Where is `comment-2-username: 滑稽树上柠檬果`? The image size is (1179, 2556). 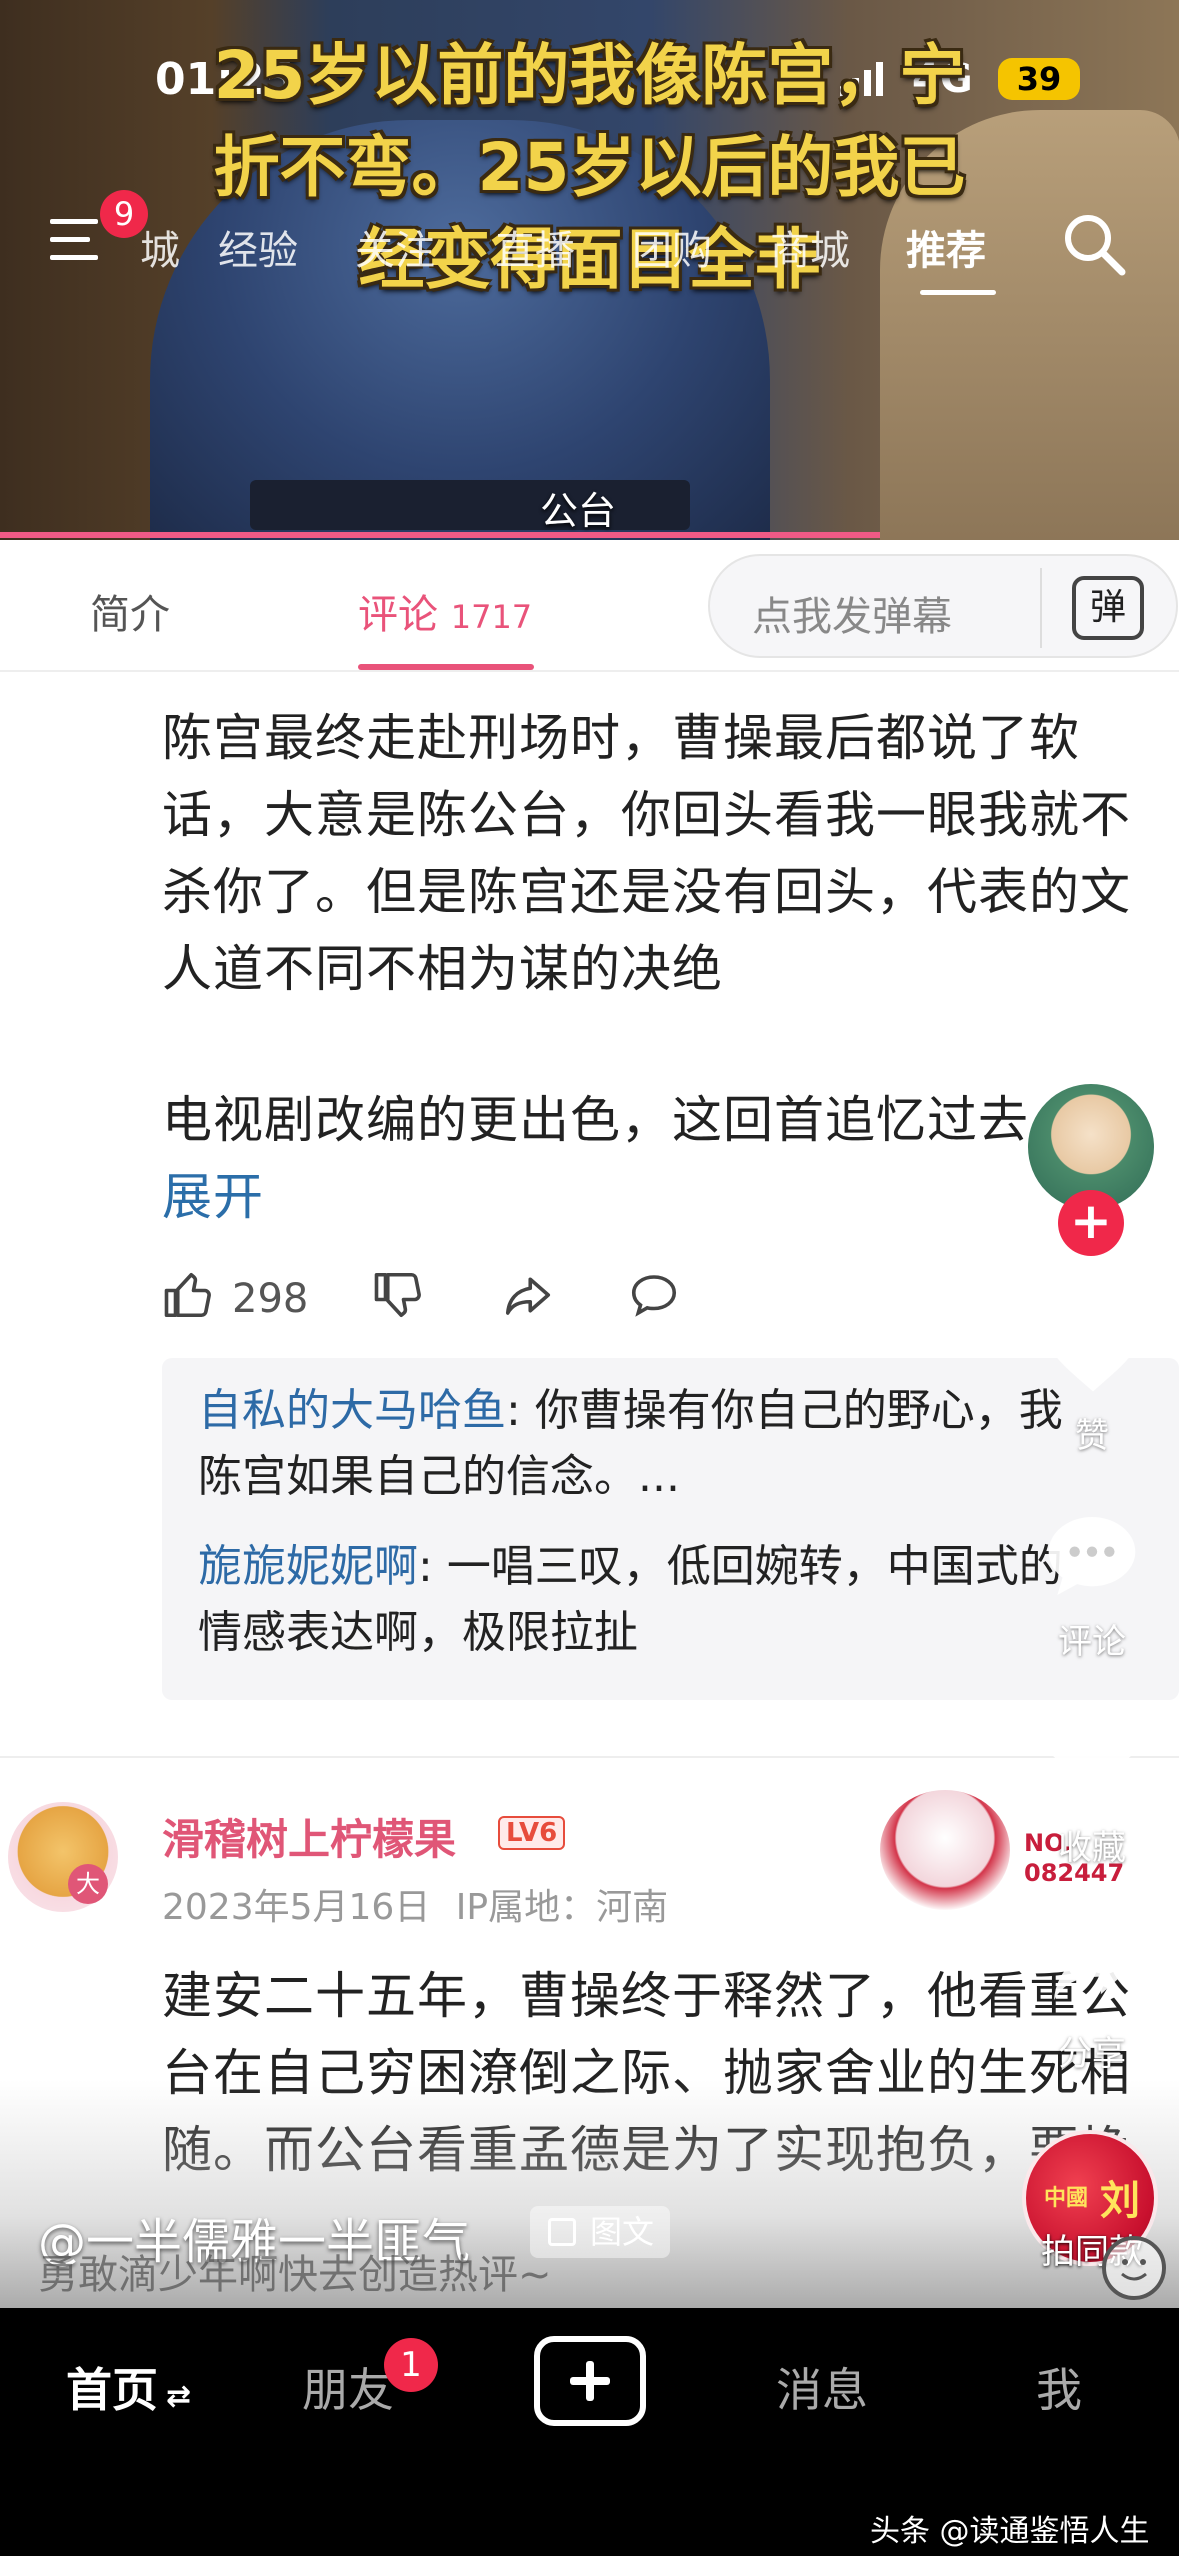
comment-2-username: 滑稽树上柠檬果 is located at coordinates (309, 1836).